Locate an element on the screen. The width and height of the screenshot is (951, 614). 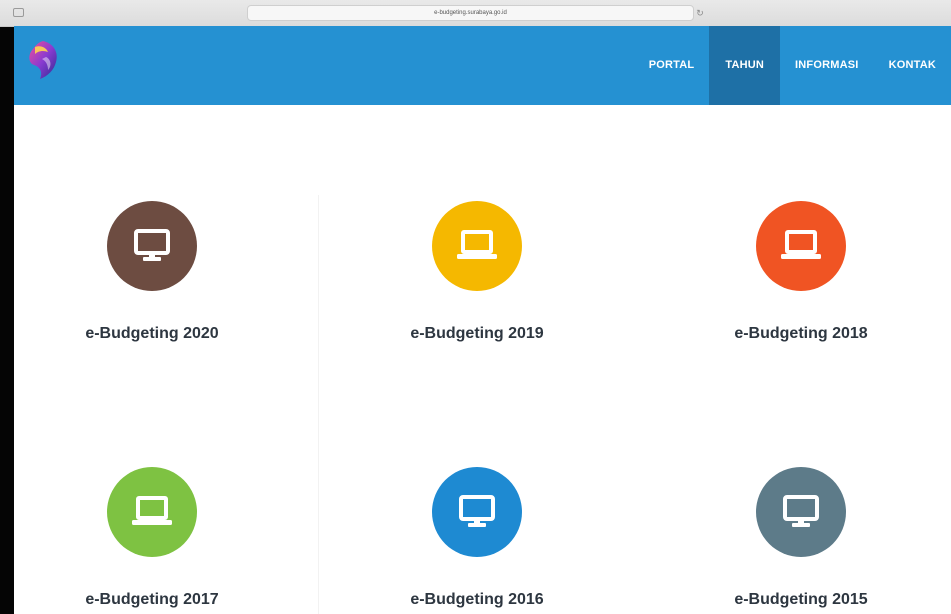
address-bar: e-budgeting.surabaya.go.id is located at coordinates (470, 13).